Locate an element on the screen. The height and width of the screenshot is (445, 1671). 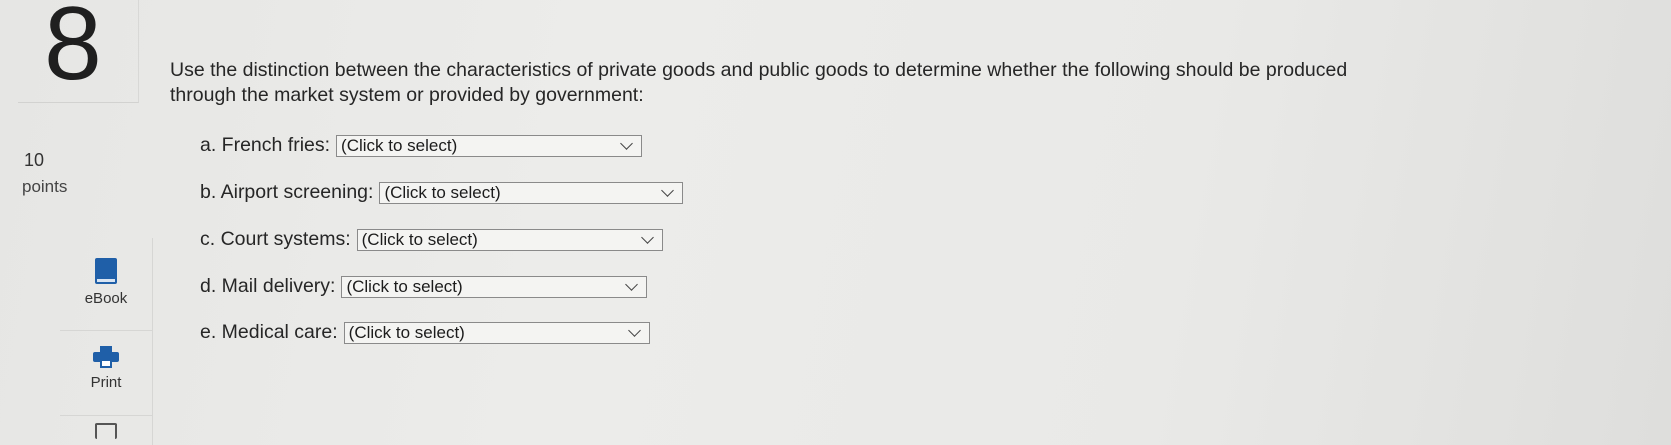
ebook-button: eBook is located at coordinates (106, 284).